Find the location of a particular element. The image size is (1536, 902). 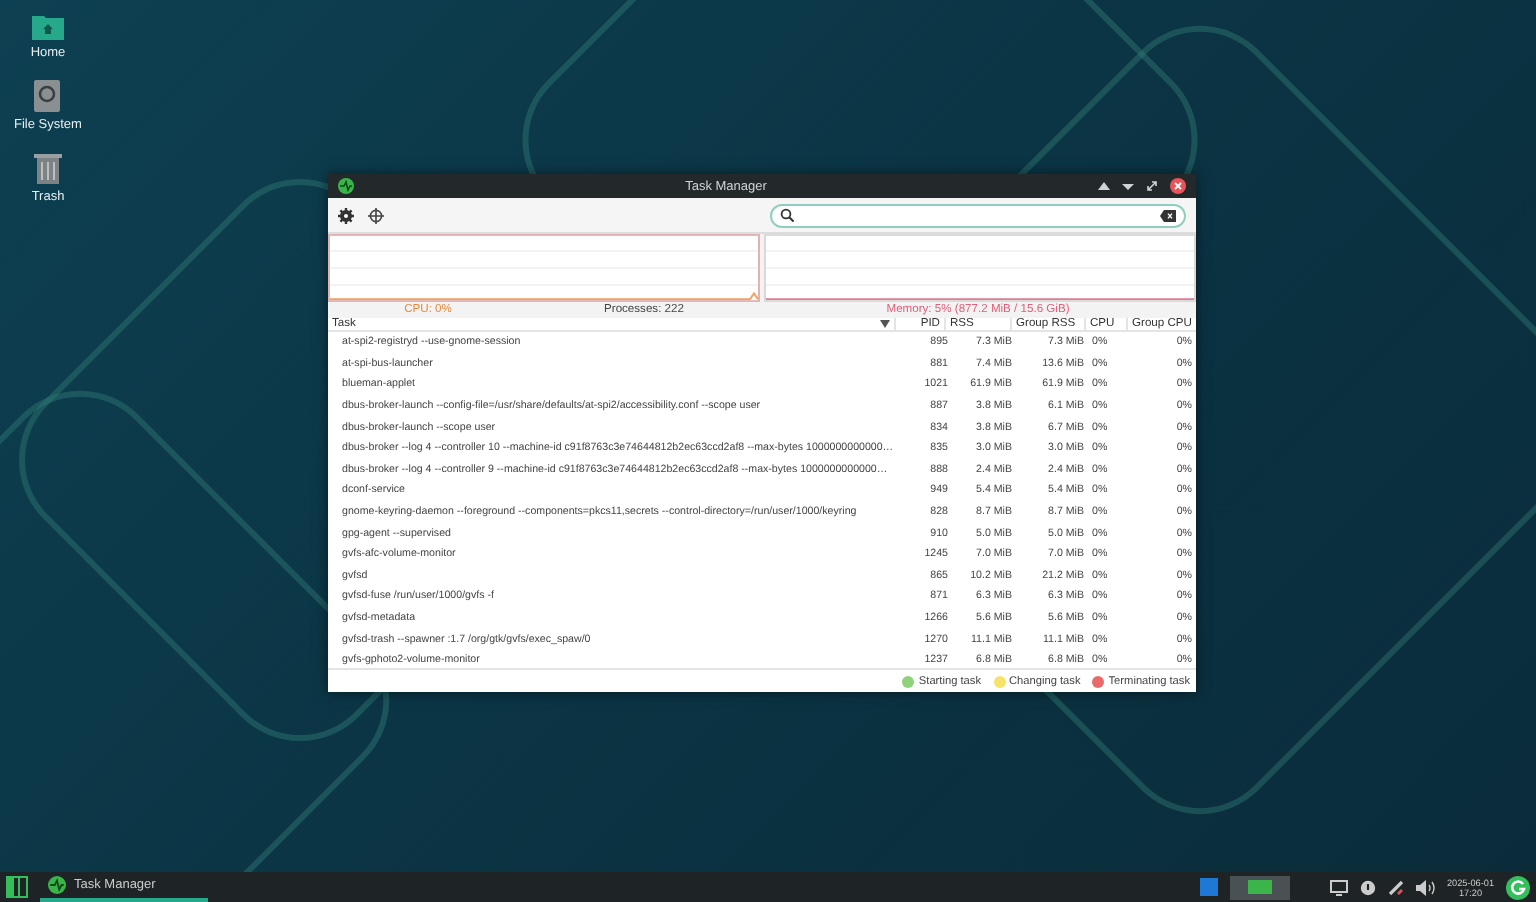

keep-above-icon is located at coordinates (1104, 186).